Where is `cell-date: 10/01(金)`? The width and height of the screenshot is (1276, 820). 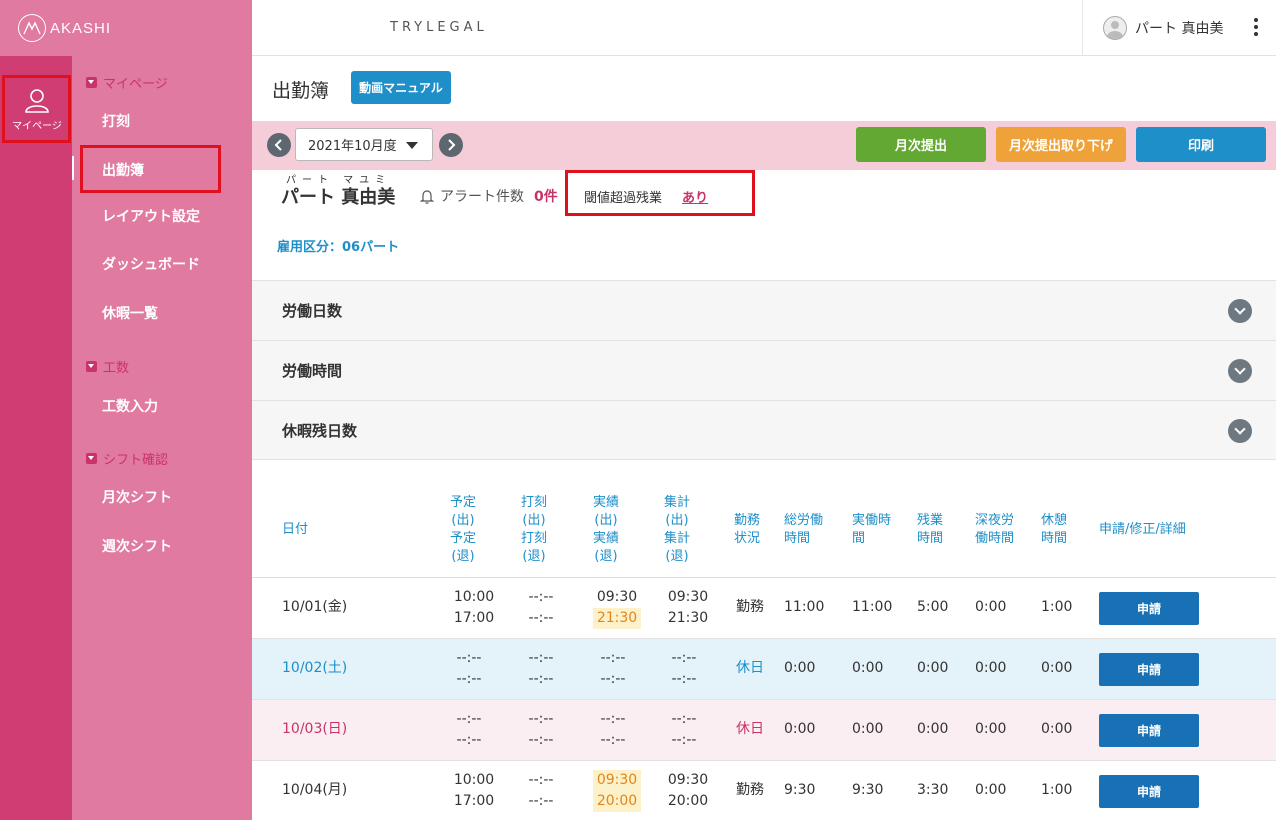 cell-date: 10/01(金) is located at coordinates (315, 607).